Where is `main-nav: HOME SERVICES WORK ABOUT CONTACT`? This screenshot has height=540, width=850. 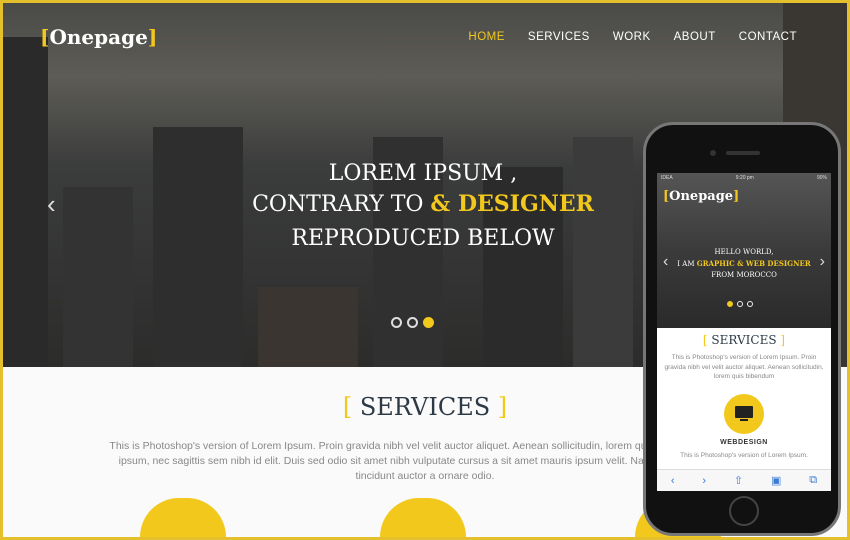
main-nav: HOME SERVICES WORK ABOUT CONTACT is located at coordinates (632, 37).